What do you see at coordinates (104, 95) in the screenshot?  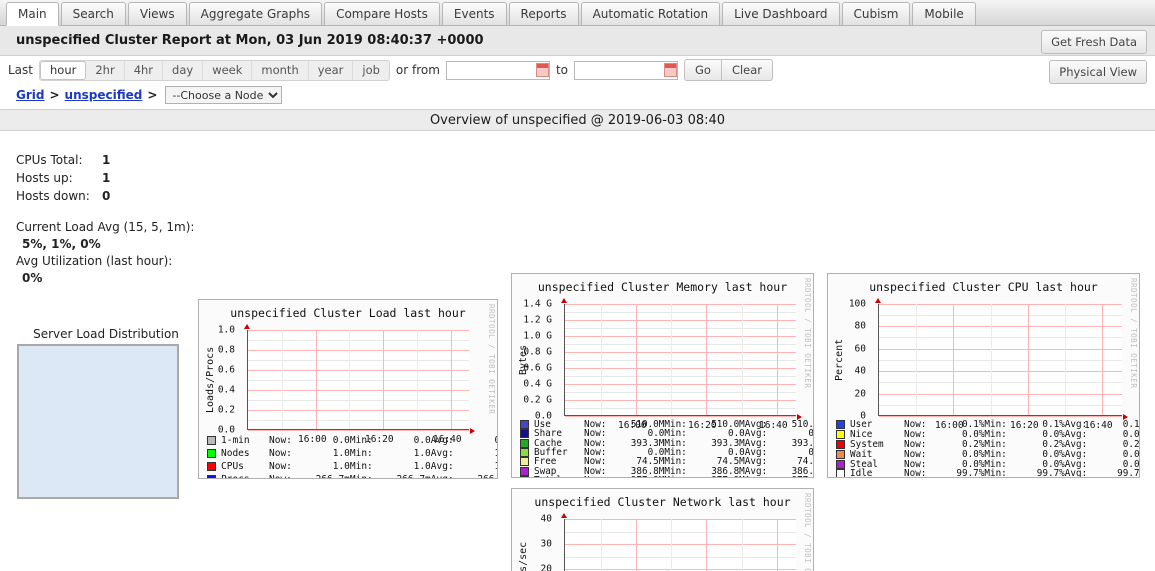 I see `breadcrumb-cluster-link: unspecified` at bounding box center [104, 95].